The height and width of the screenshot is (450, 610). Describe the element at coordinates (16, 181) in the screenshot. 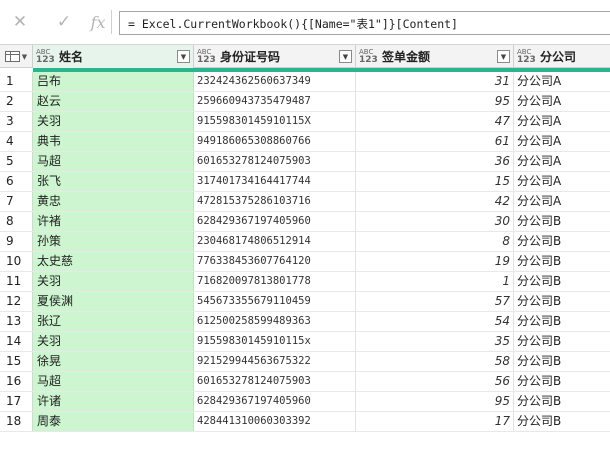

I see `row-number: 6` at that location.